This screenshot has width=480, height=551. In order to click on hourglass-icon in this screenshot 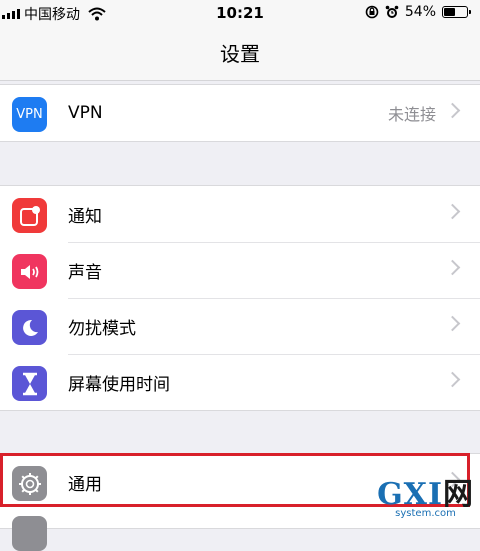, I will do `click(29, 383)`.